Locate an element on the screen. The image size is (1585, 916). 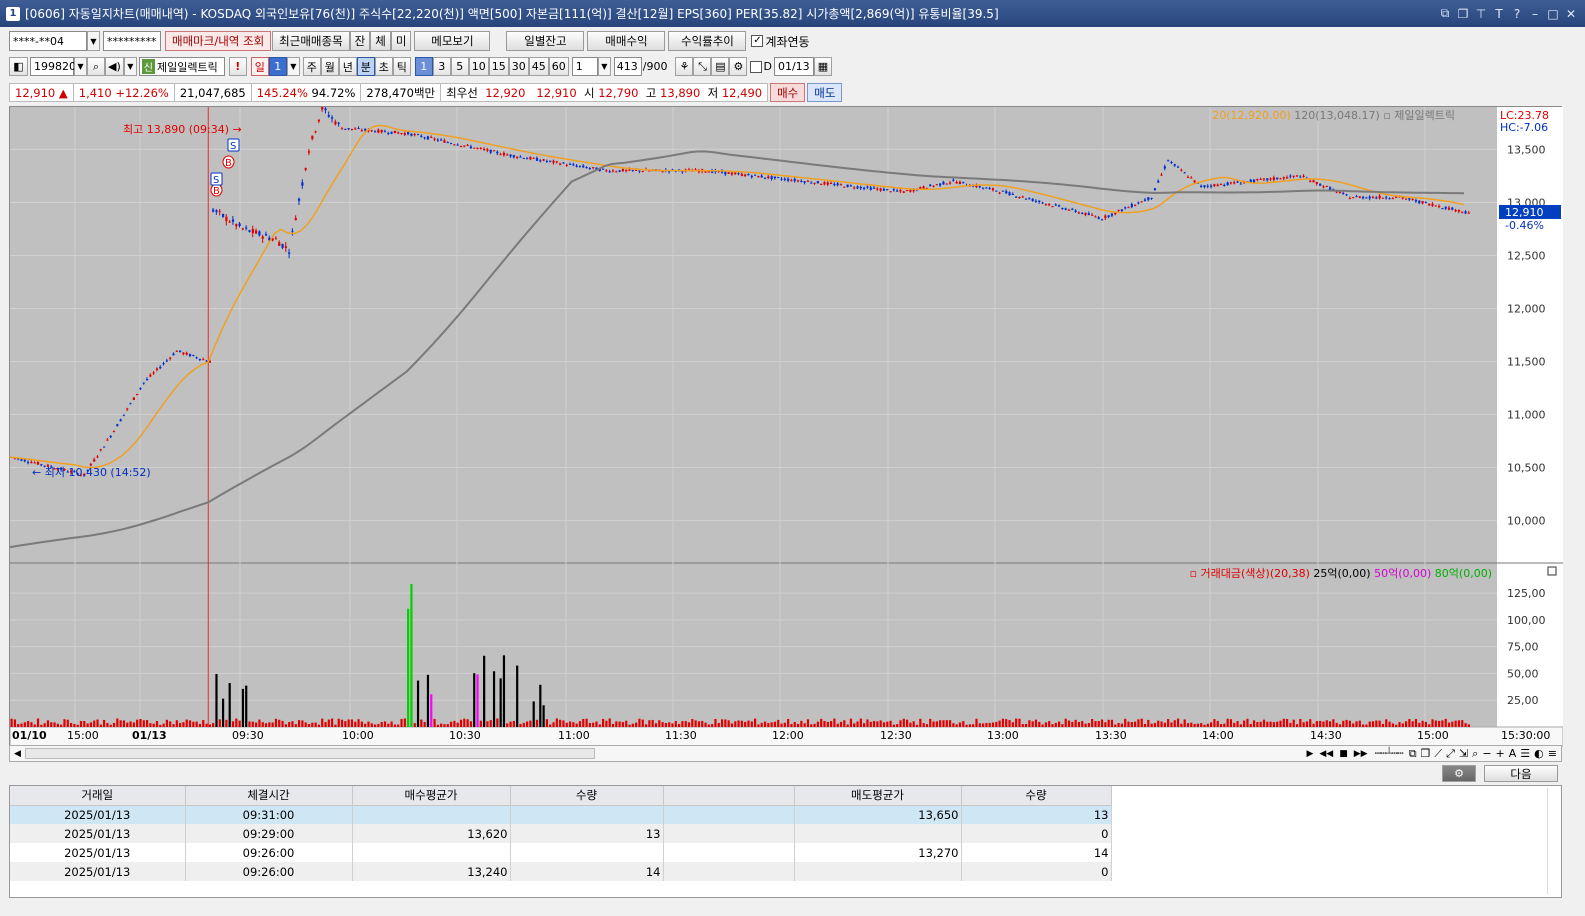
count-dropdown-icon: ▼ is located at coordinates (604, 66).